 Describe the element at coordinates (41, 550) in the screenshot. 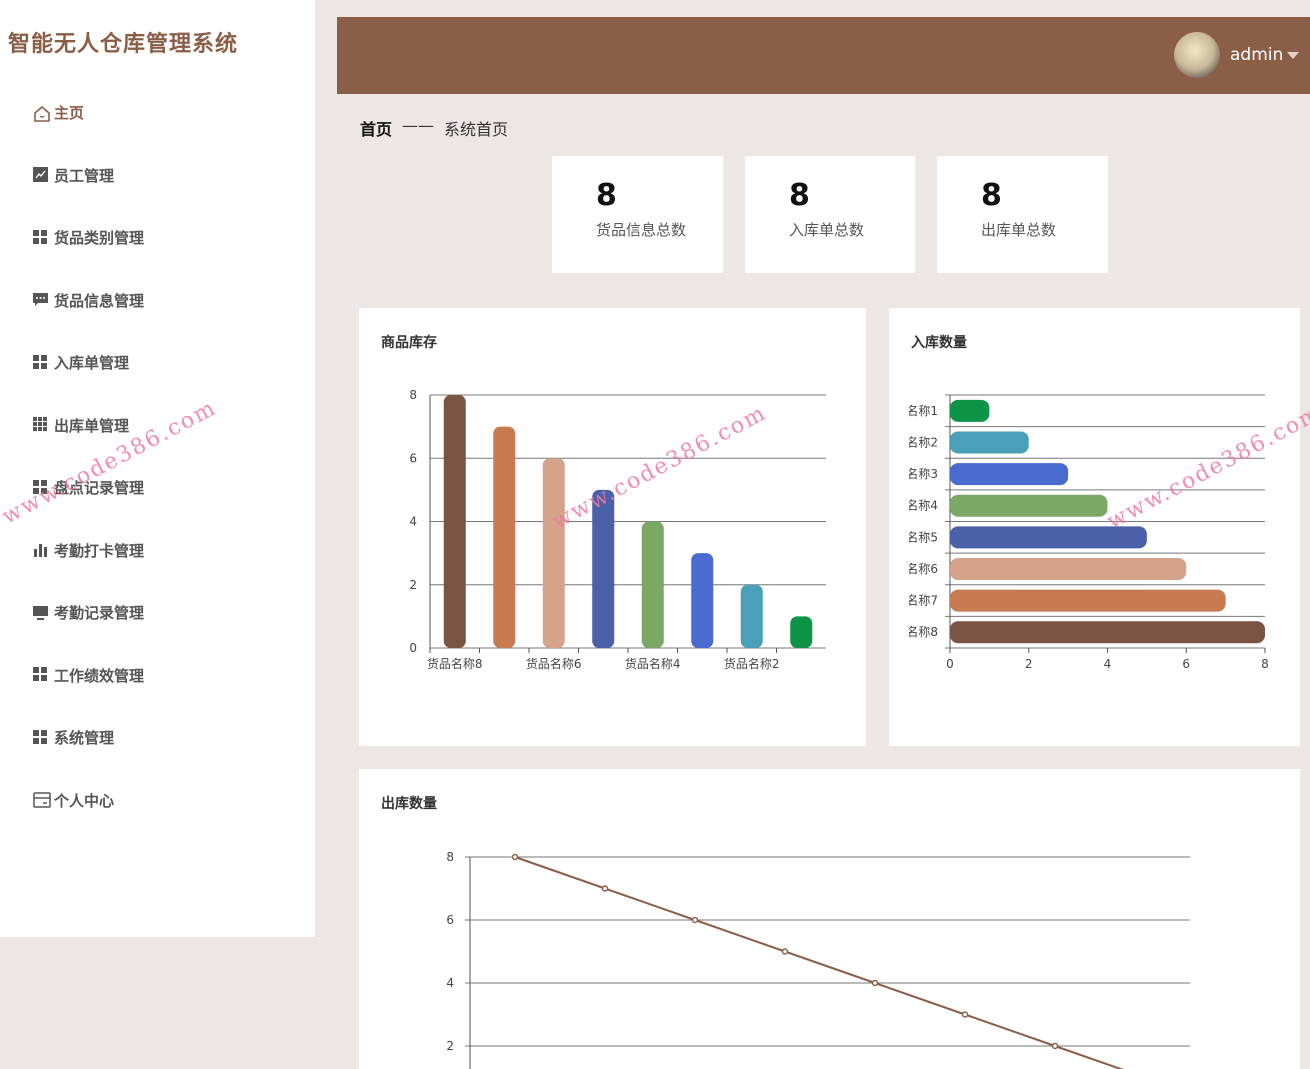

I see `bar-chart-icon` at that location.